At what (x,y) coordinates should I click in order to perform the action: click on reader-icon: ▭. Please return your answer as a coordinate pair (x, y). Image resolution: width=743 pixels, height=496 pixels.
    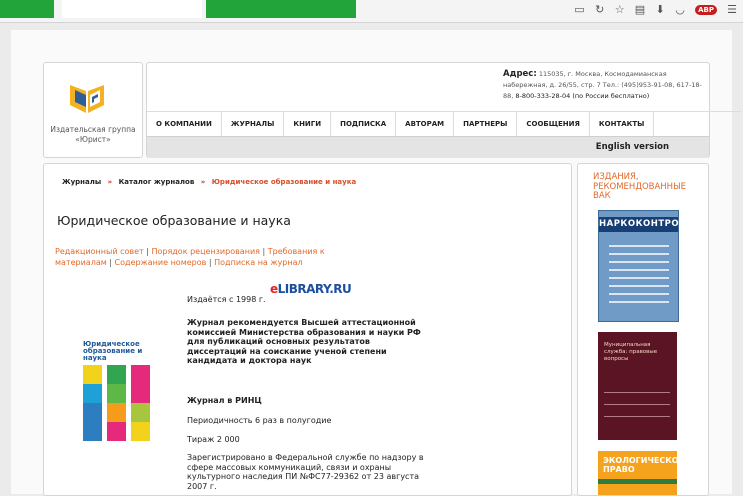
    Looking at the image, I should click on (579, 9).